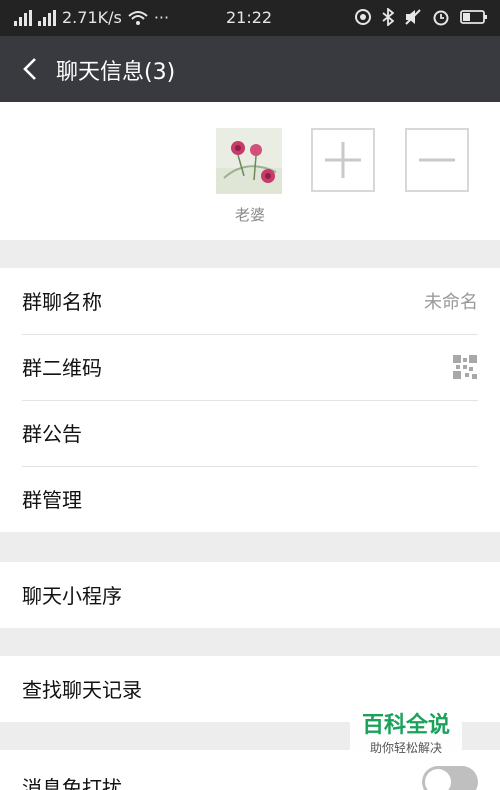 The height and width of the screenshot is (790, 500). What do you see at coordinates (161, 17) in the screenshot?
I see `more-dots: ···` at bounding box center [161, 17].